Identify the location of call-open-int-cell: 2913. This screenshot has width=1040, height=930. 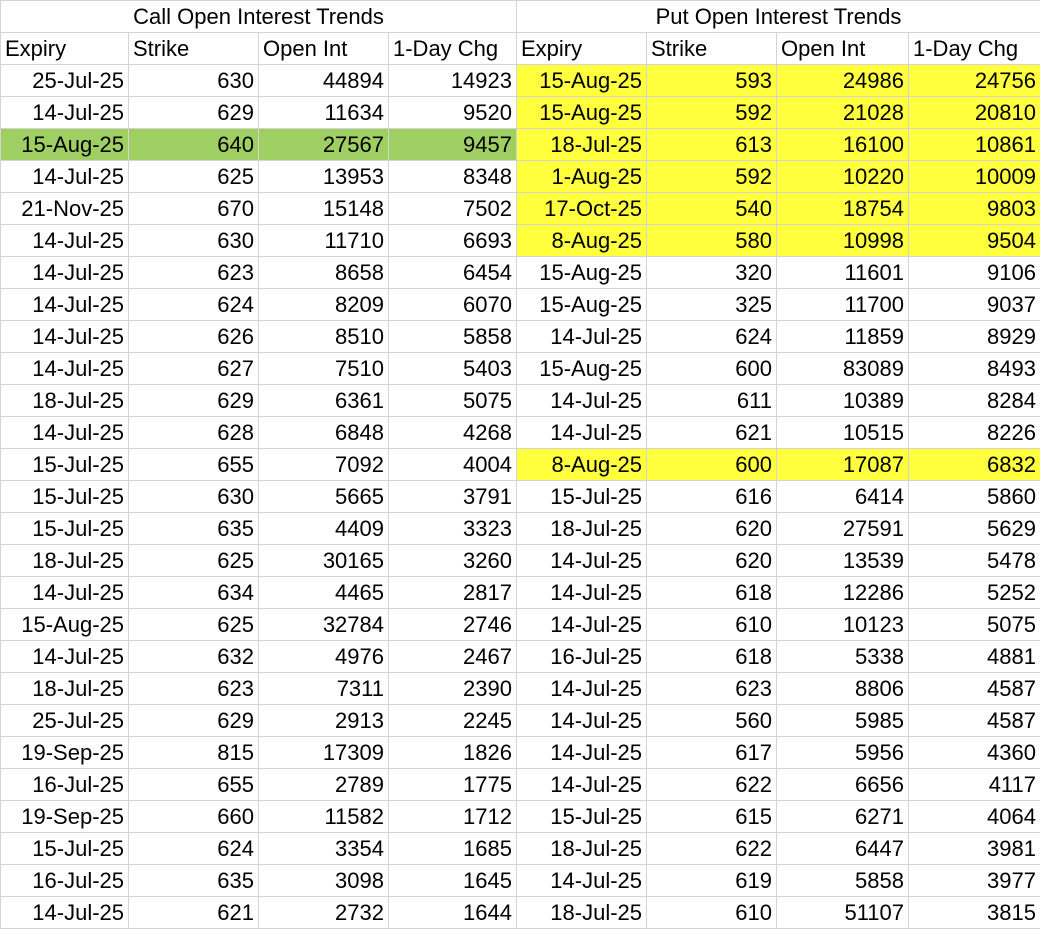
(323, 720).